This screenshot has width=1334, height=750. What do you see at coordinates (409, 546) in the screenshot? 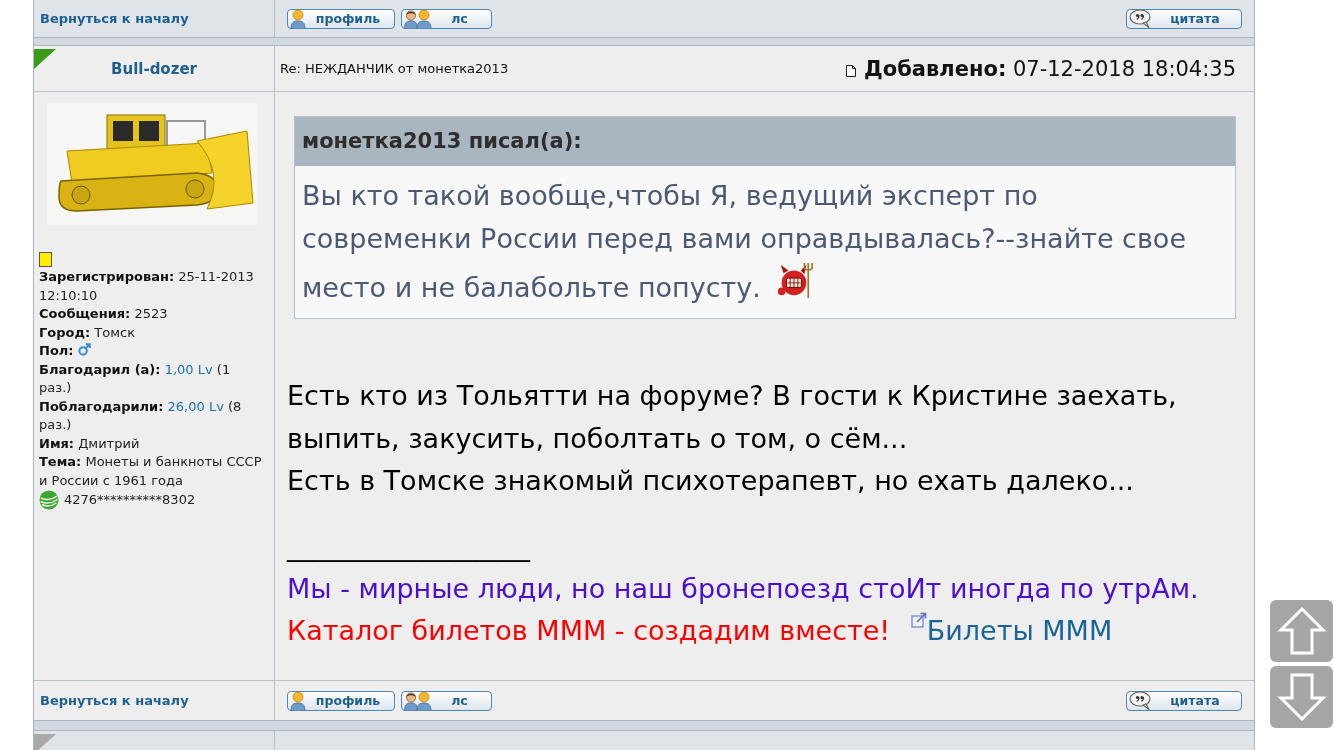
I see `signature-rule: __________________` at bounding box center [409, 546].